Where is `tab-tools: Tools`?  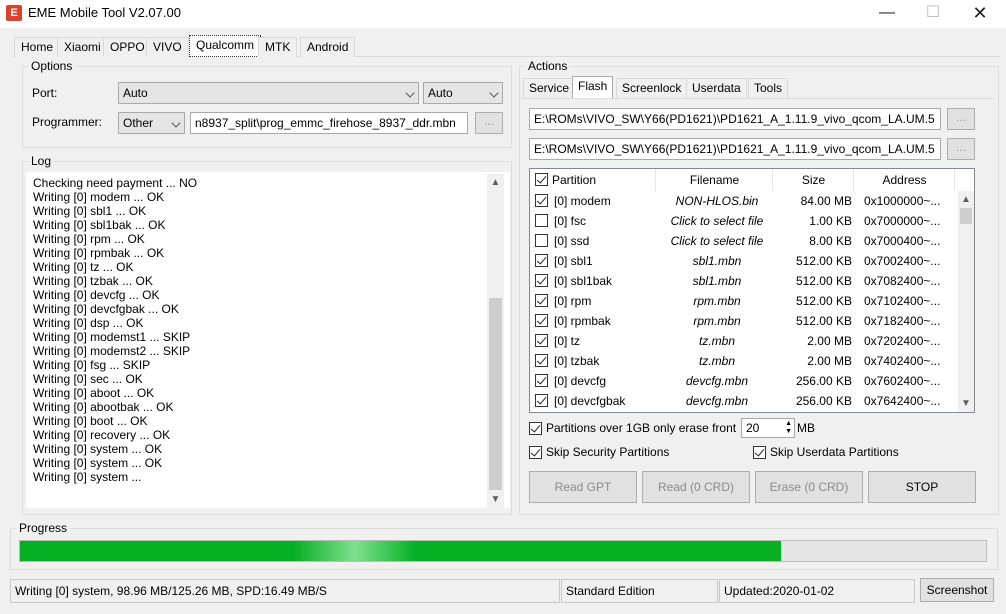
tab-tools: Tools is located at coordinates (768, 88).